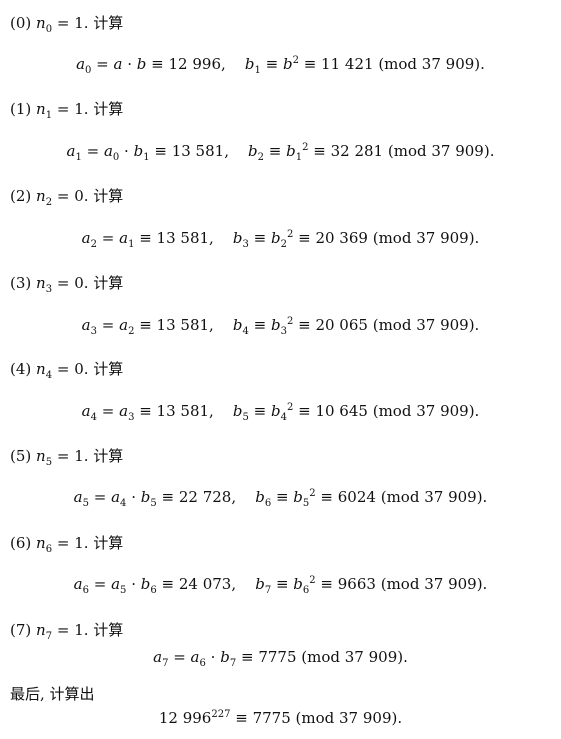  I want to click on step-7-heading: (7) n7 = 1. 计算, so click(67, 631).